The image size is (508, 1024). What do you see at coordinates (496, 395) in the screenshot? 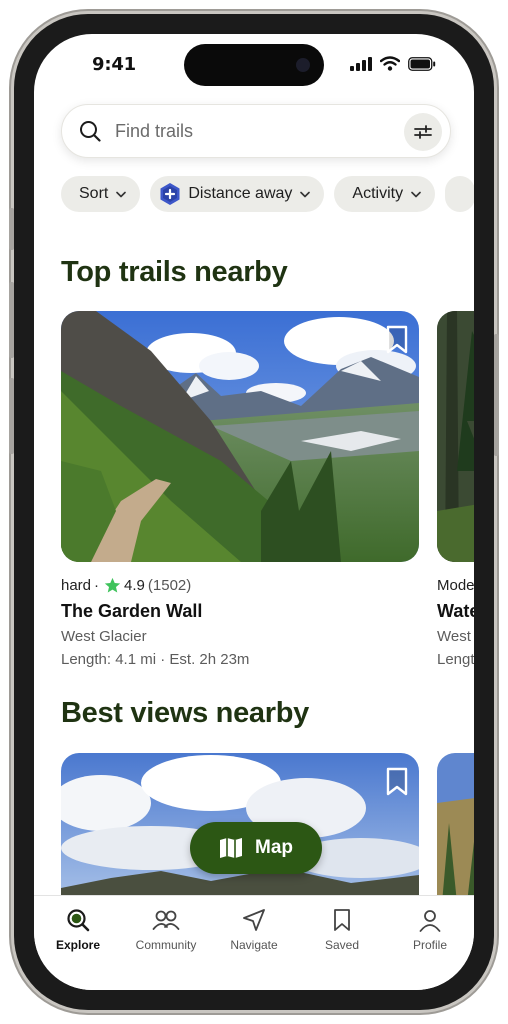
I see `power-button` at bounding box center [496, 395].